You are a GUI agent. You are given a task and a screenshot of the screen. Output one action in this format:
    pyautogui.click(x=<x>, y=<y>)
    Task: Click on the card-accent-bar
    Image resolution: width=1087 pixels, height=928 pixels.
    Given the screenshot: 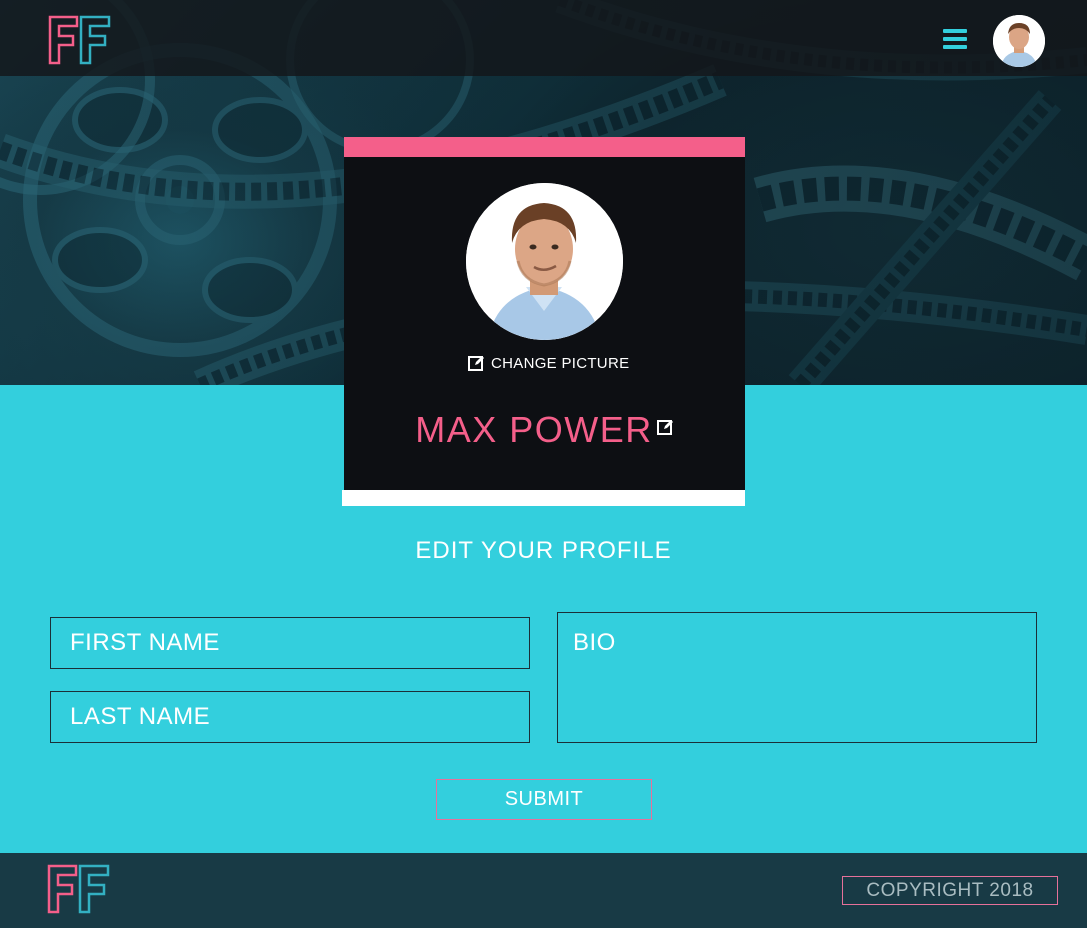 What is the action you would take?
    pyautogui.click(x=544, y=147)
    